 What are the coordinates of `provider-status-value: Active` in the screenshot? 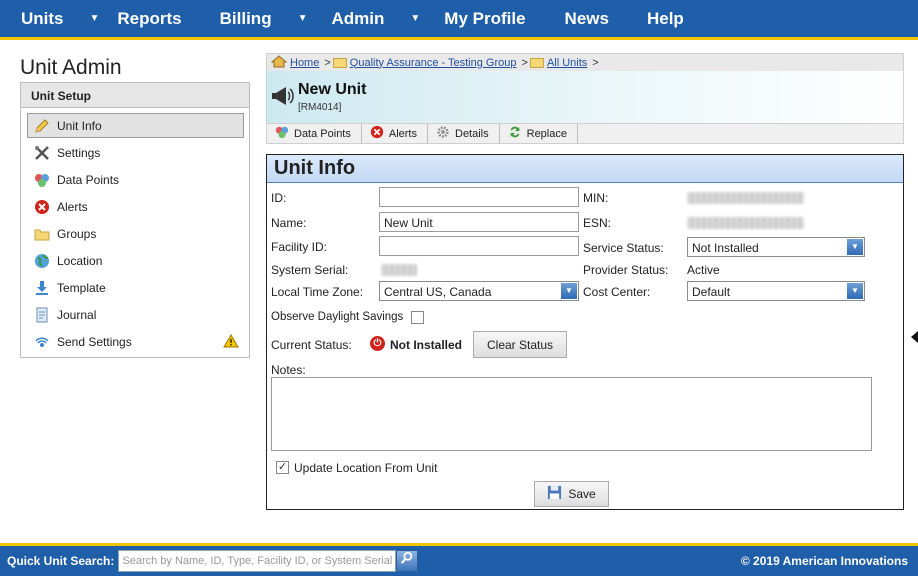 It's located at (703, 270).